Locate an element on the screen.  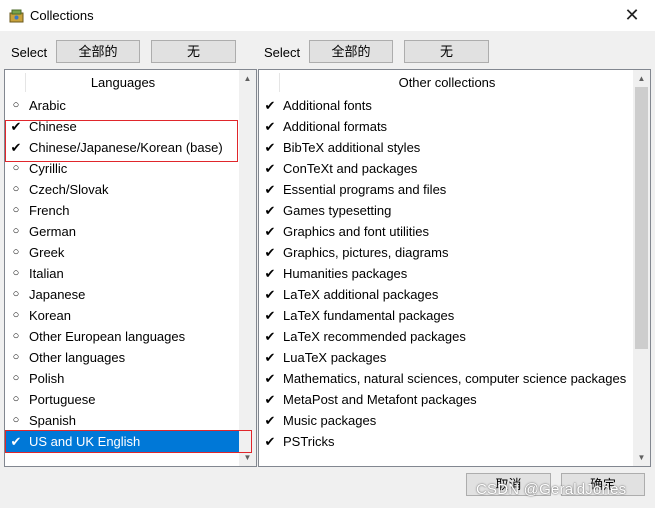
list-item: ○ Arabic is located at coordinates (123, 105).